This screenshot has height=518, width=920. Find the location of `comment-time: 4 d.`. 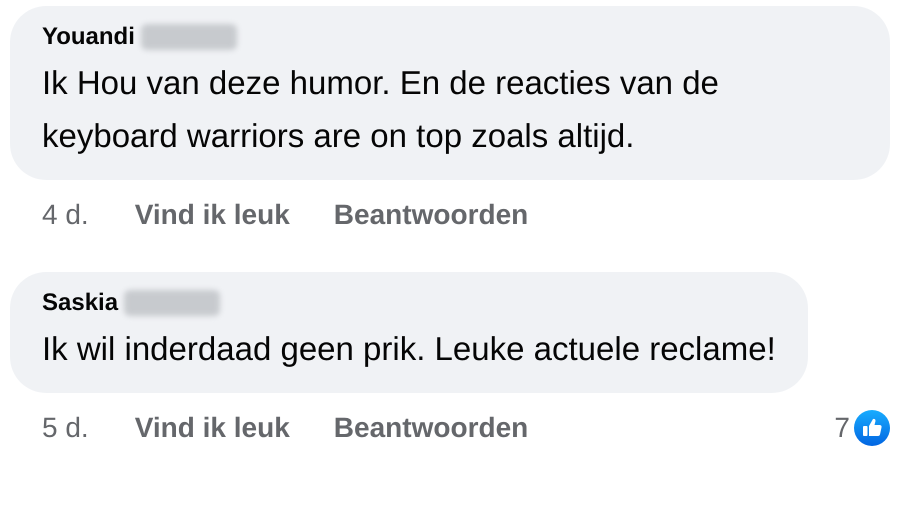

comment-time: 4 d. is located at coordinates (65, 215).